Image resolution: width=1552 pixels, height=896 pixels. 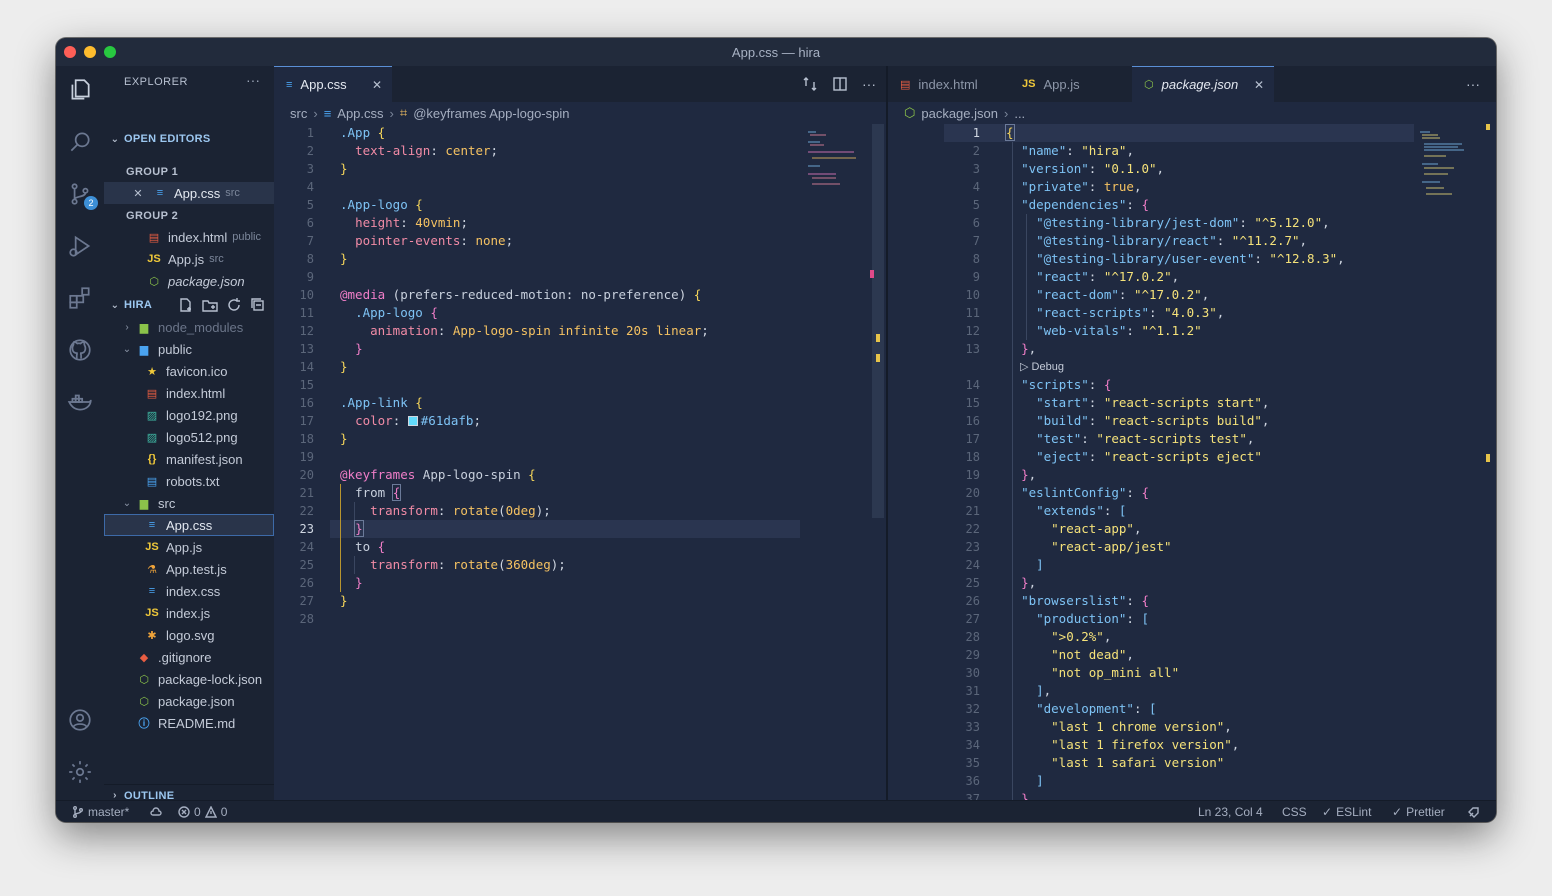 I want to click on symbol-icon: ⌗, so click(x=403, y=112).